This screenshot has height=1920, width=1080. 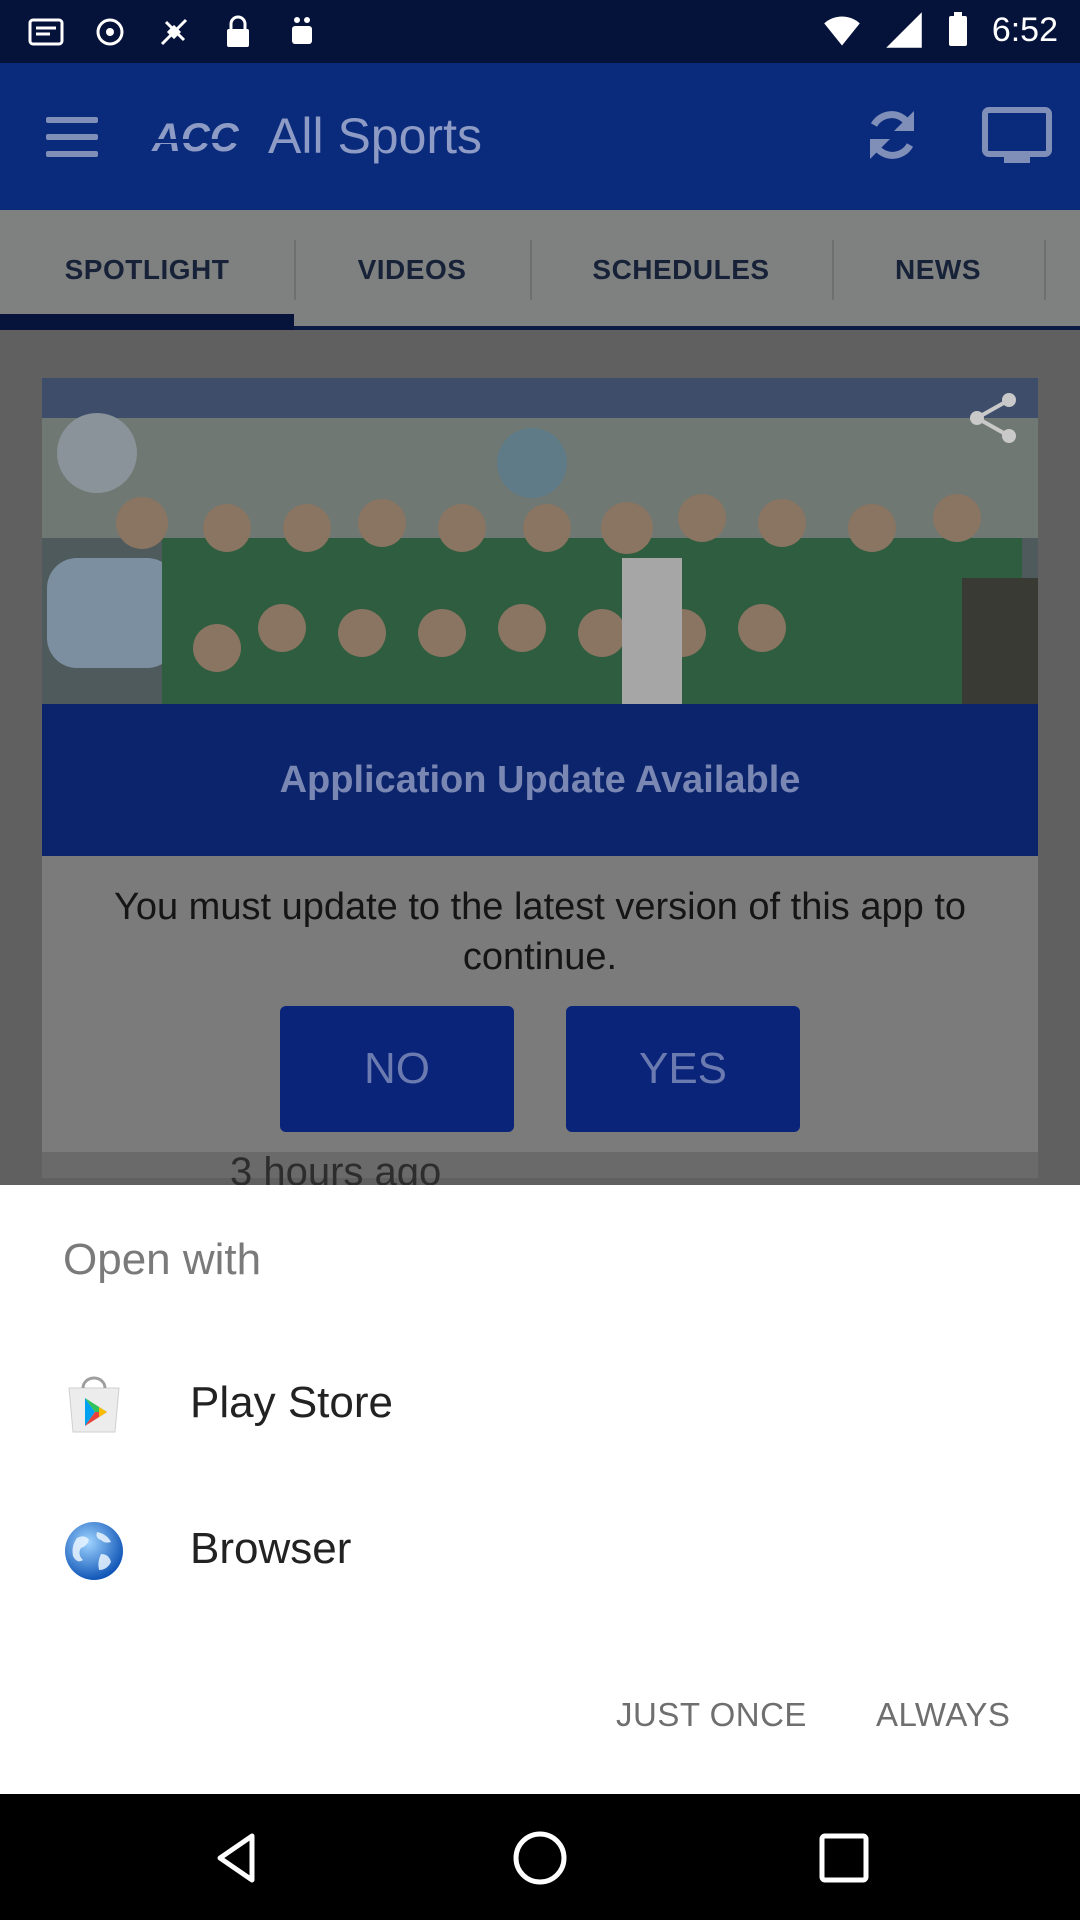 What do you see at coordinates (46, 32) in the screenshot?
I see `notification-icon` at bounding box center [46, 32].